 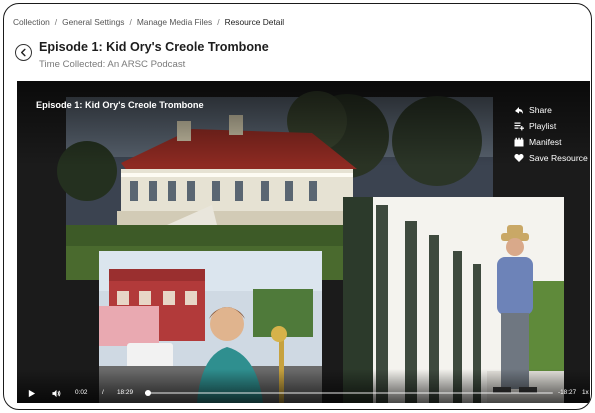 I want to click on current-time: 0:02, so click(x=81, y=392).